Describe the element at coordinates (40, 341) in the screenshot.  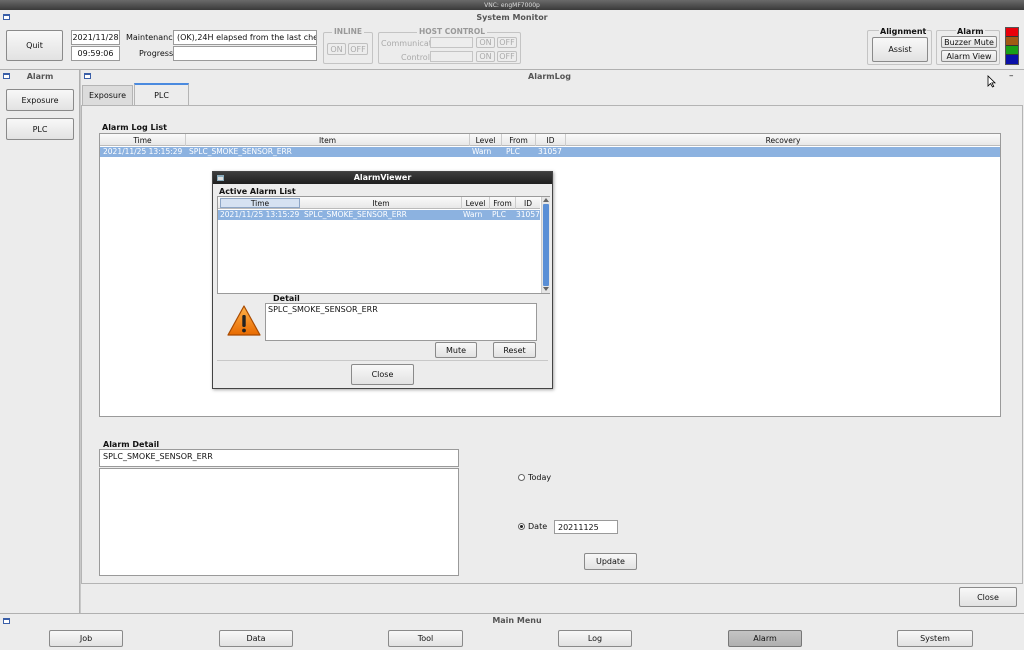
I see `alarm-panel: Alarm Exposure PLC` at that location.